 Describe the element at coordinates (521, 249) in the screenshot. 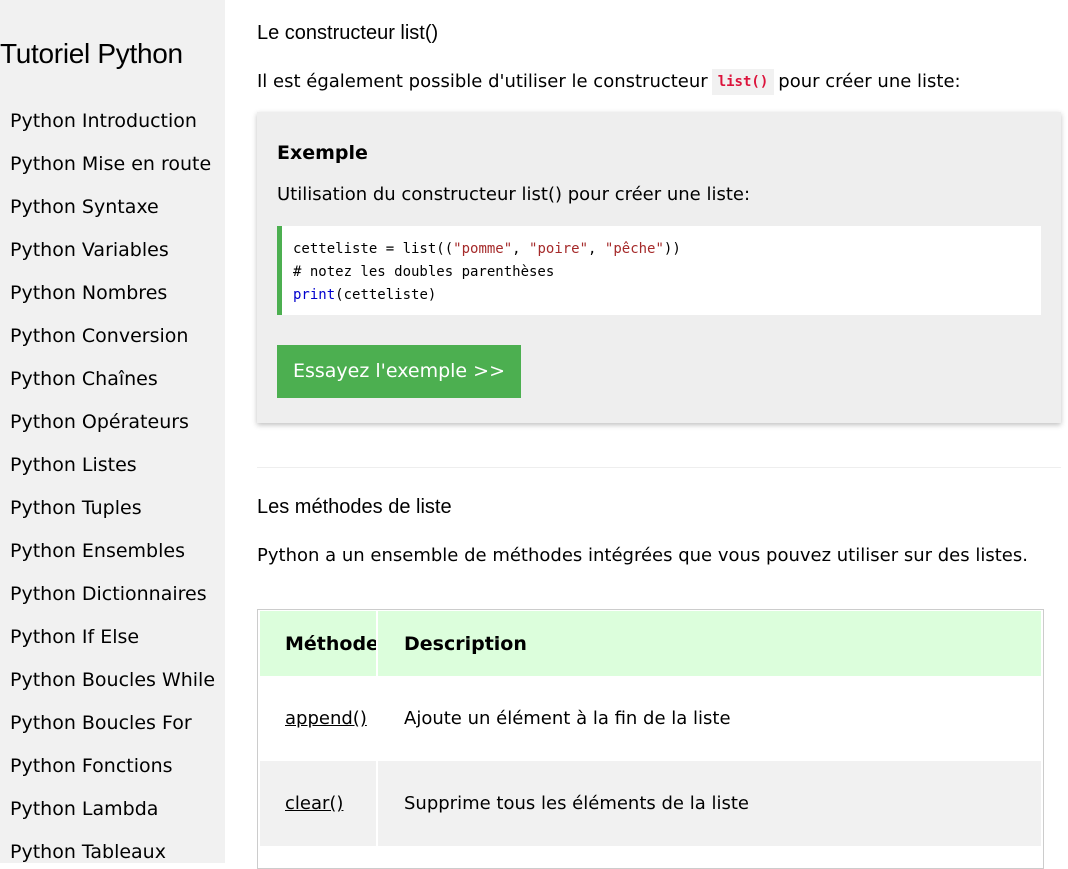

I see `code-sep-1: ,` at that location.